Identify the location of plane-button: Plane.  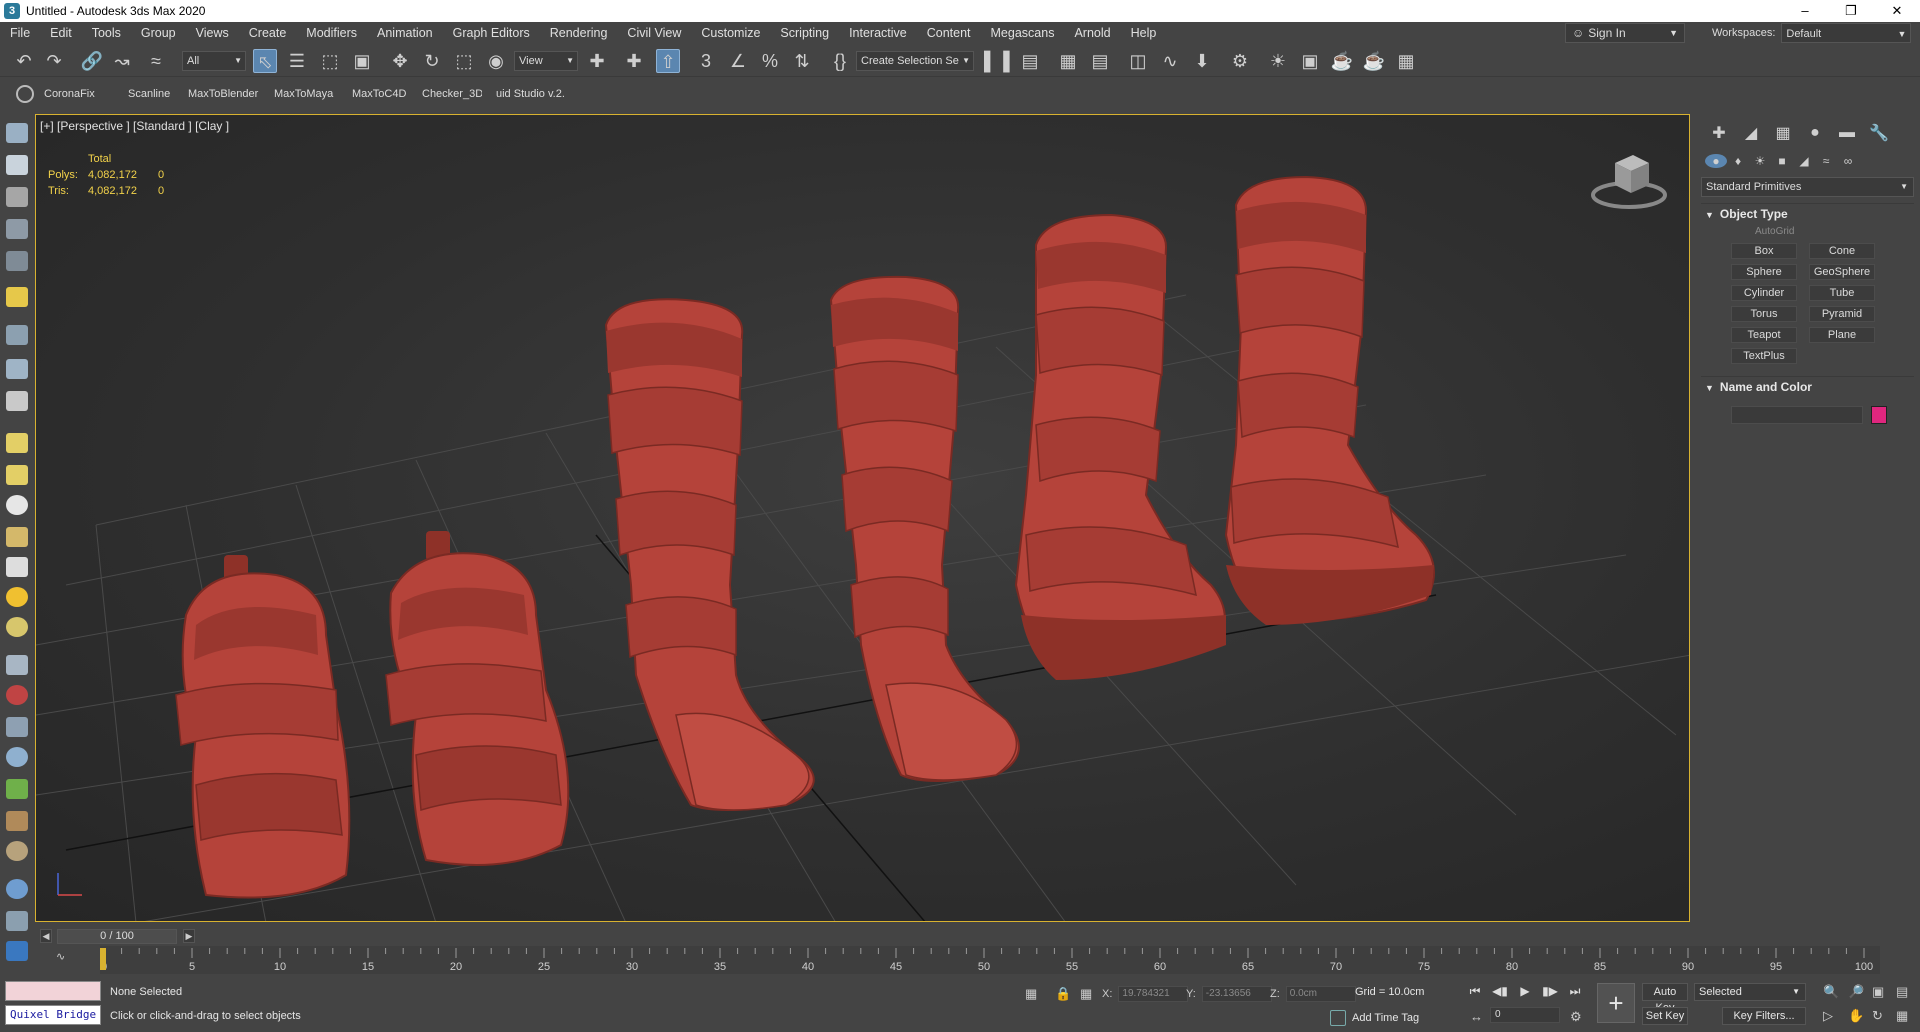
(1842, 335).